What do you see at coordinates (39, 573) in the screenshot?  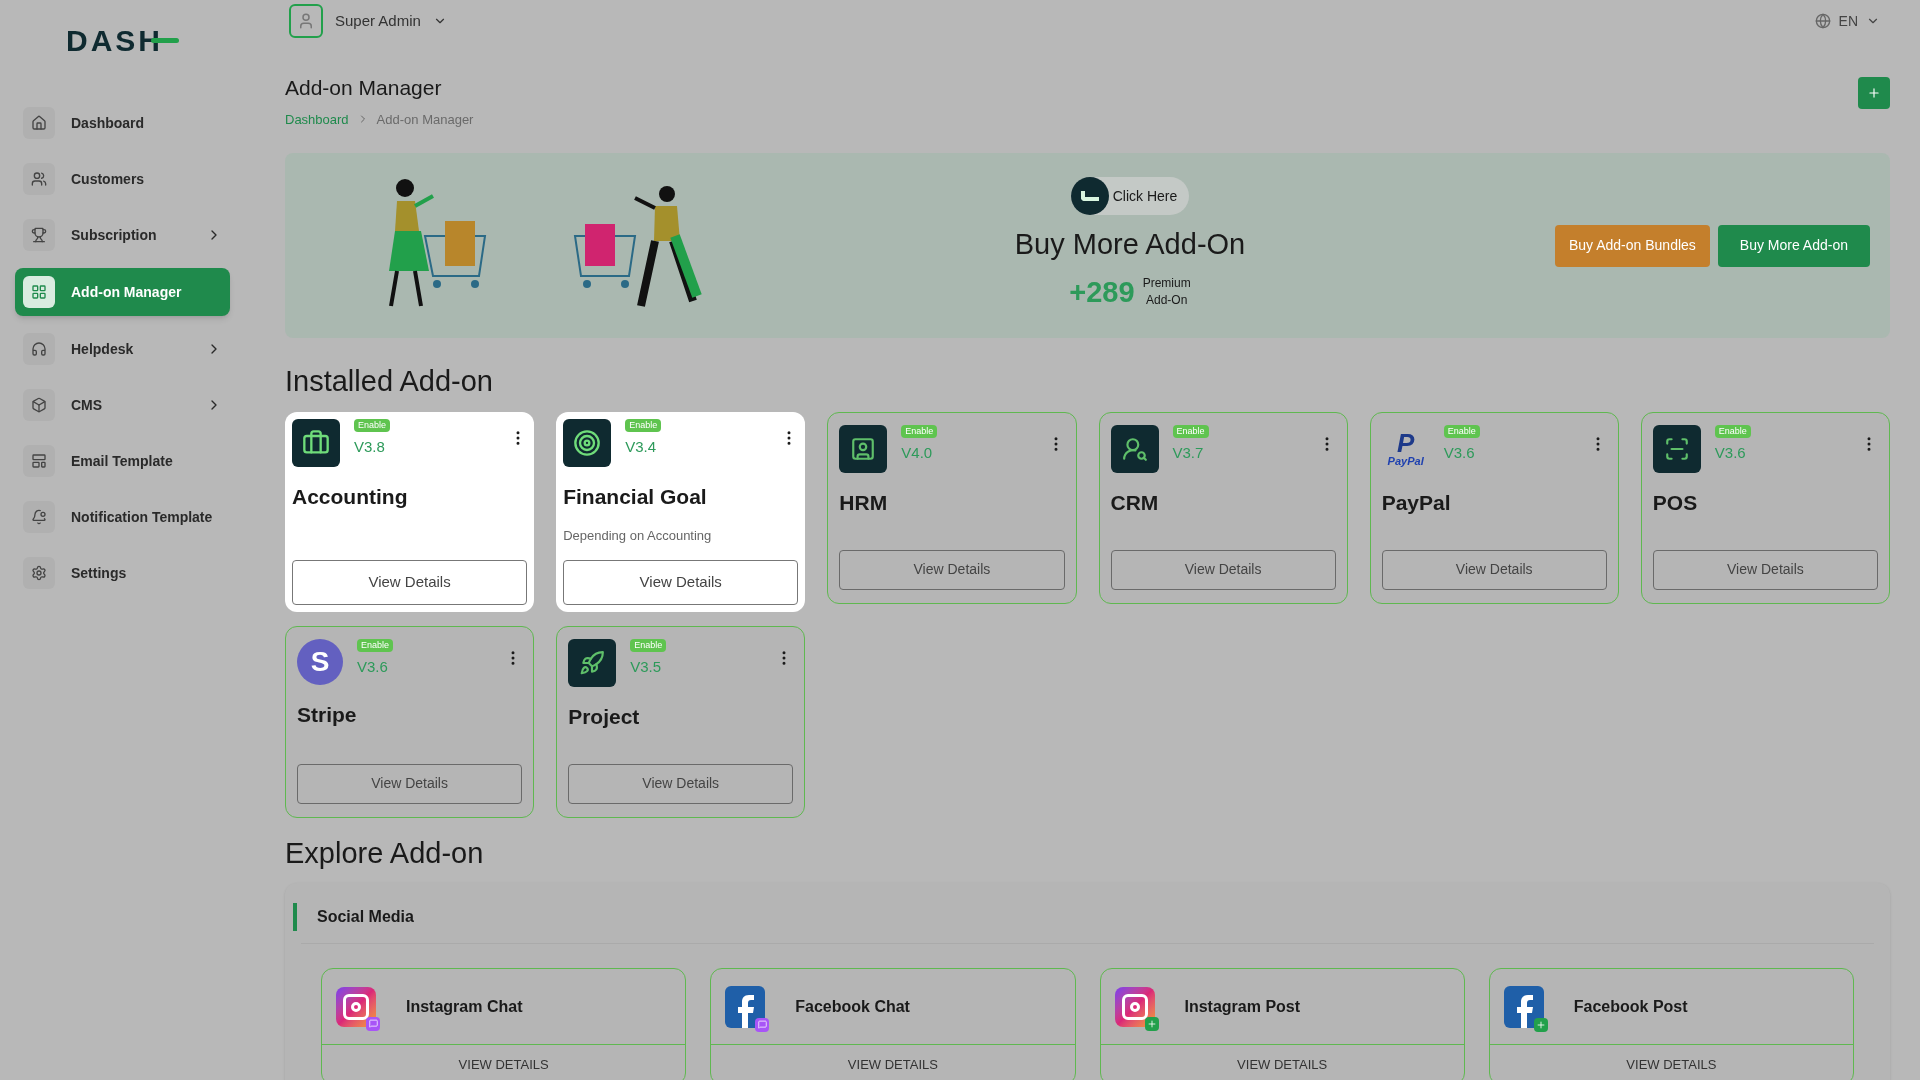 I see `settings-icon` at bounding box center [39, 573].